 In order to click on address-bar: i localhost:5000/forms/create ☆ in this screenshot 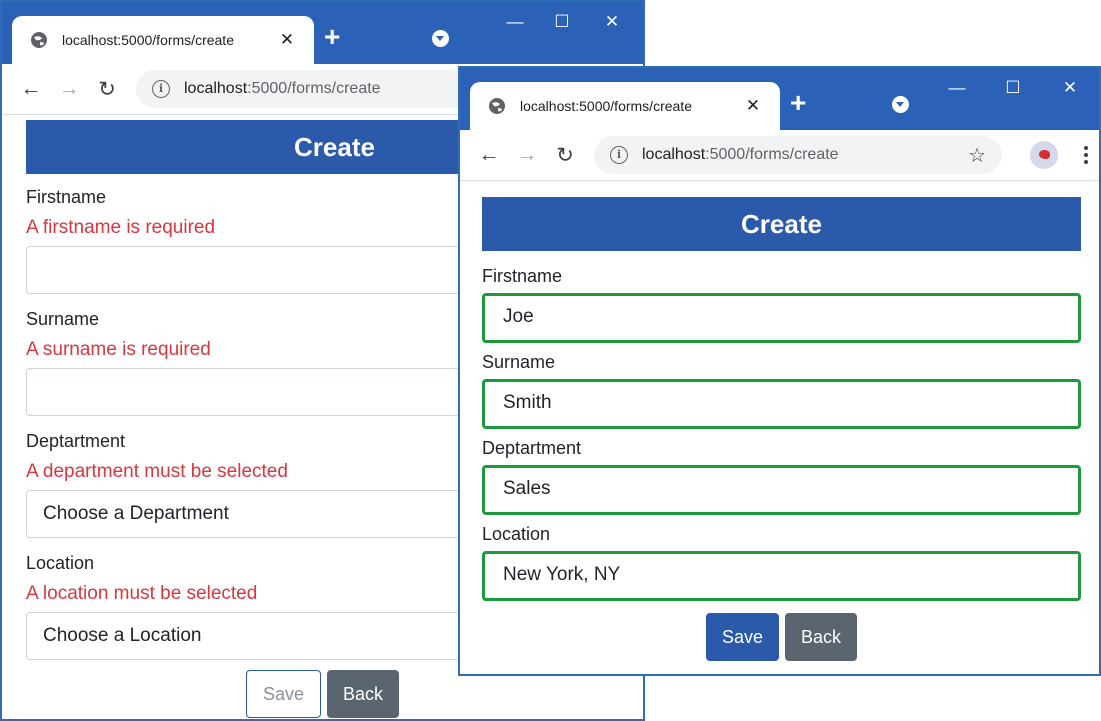, I will do `click(798, 155)`.